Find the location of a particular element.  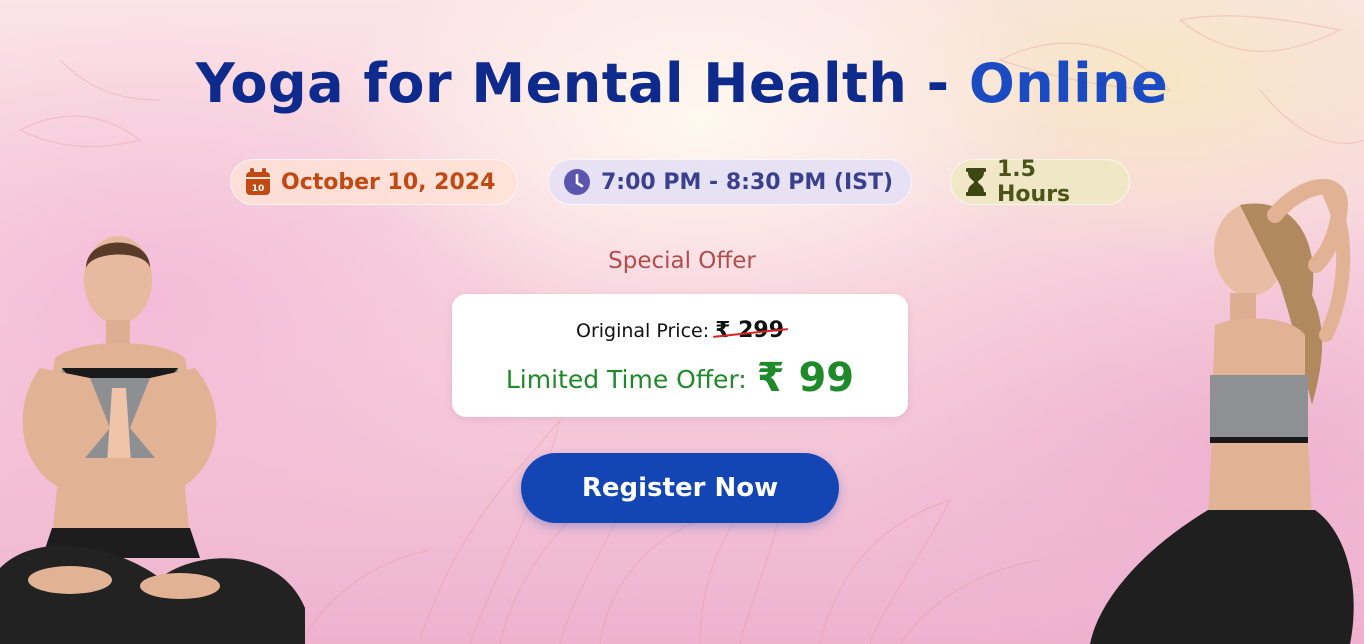

special-offer-heading: Special Offer is located at coordinates (682, 261).